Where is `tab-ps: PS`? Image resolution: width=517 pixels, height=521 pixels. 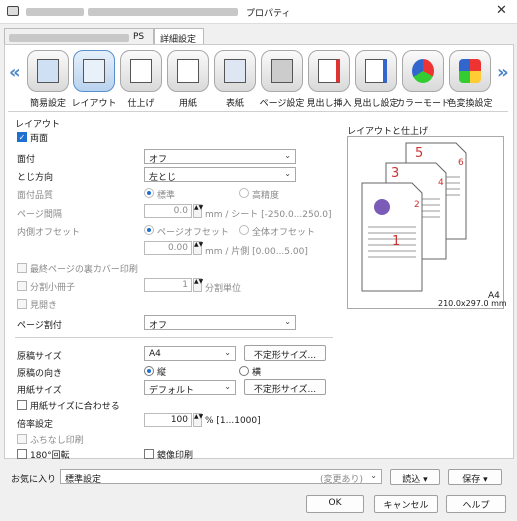 tab-ps: PS is located at coordinates (79, 36).